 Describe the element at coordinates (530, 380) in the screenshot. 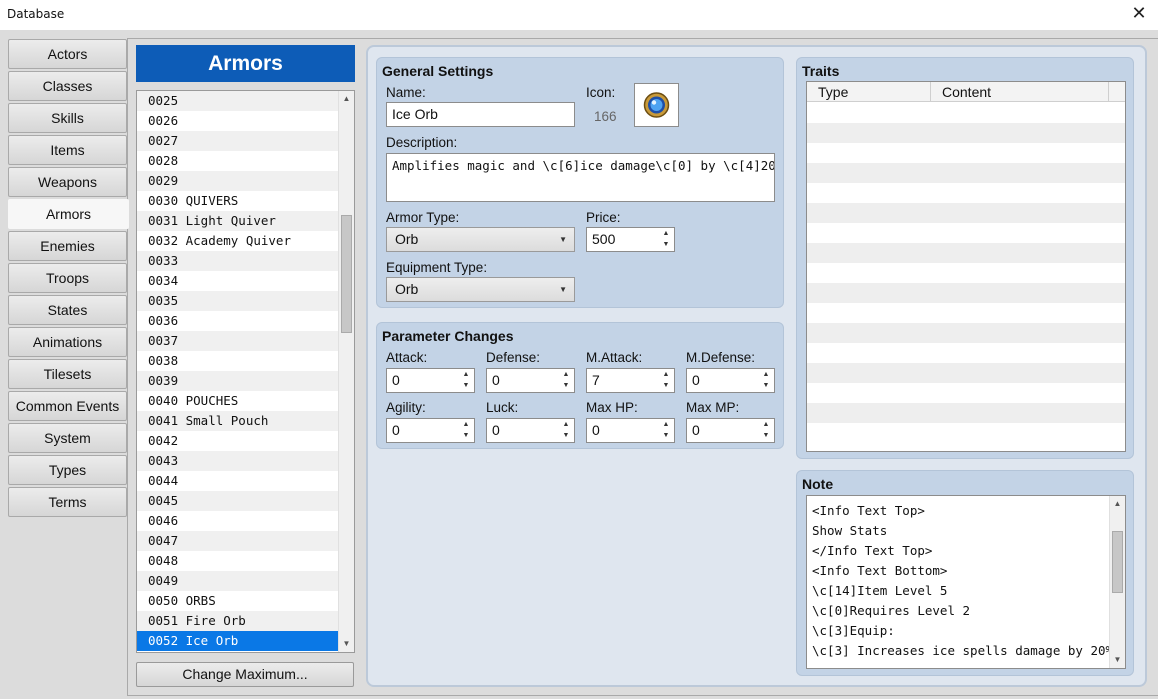

I see `defense-stepper: 0 ▲ ▼` at that location.